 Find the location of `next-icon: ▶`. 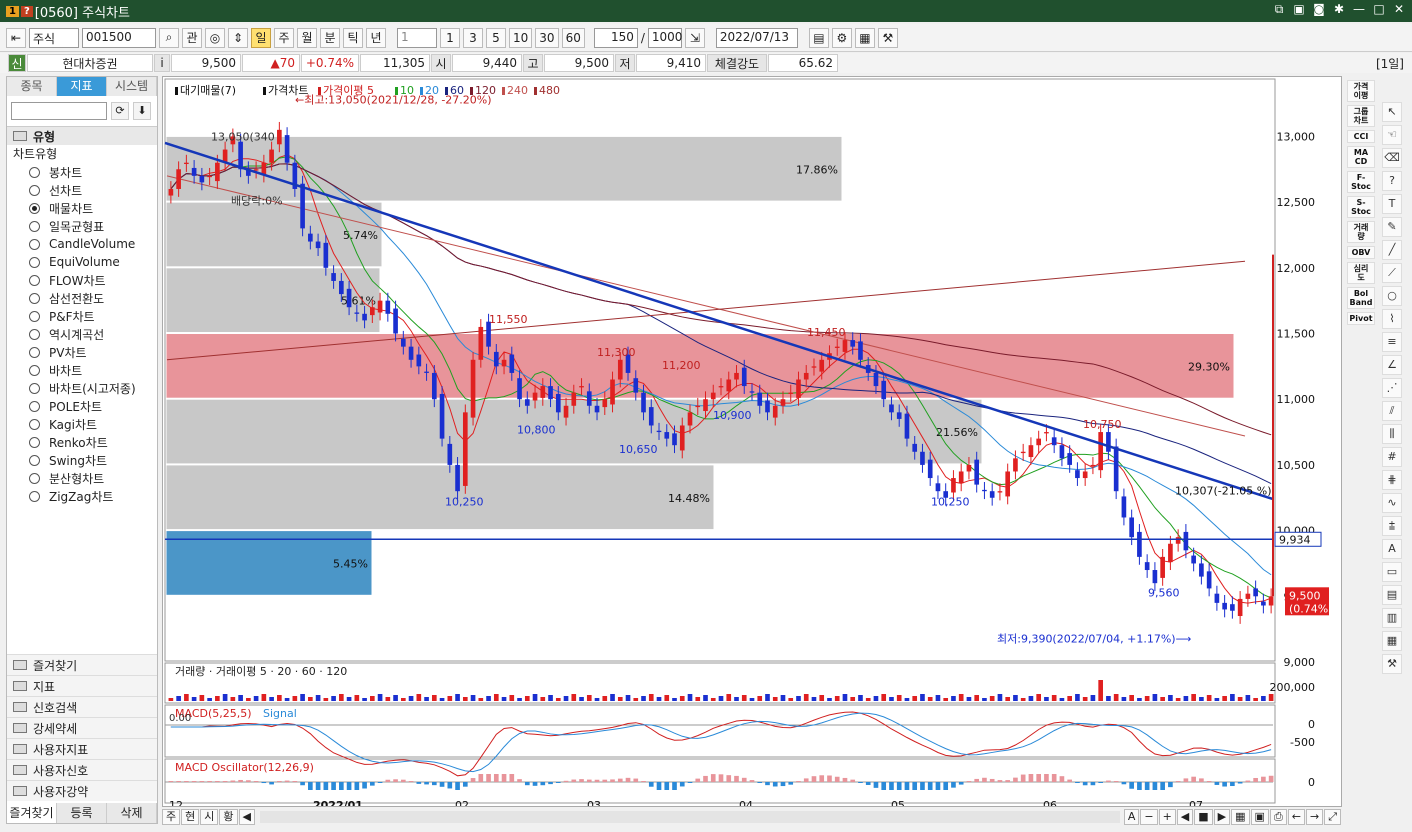

next-icon: ▶ is located at coordinates (1222, 816).